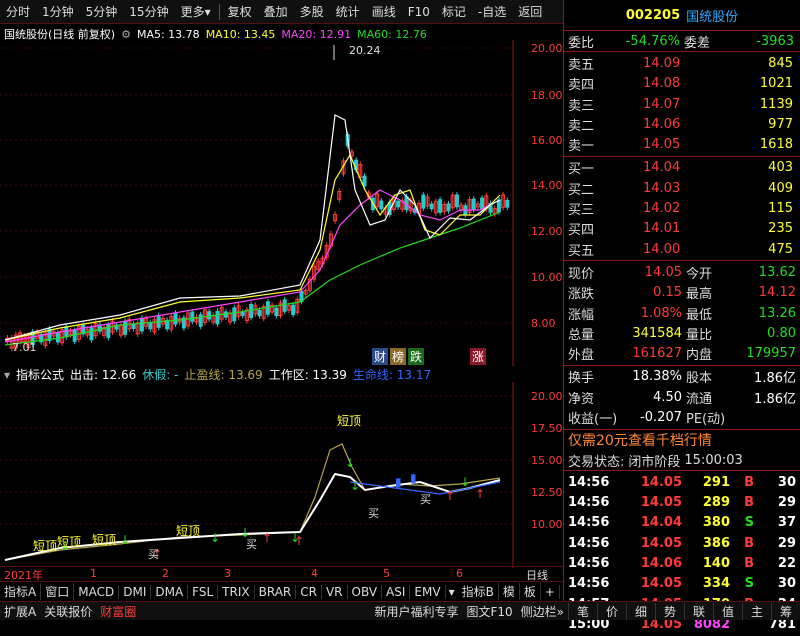 The width and height of the screenshot is (800, 636). Describe the element at coordinates (384, 11) in the screenshot. I see `huaxian-button: 画线` at that location.